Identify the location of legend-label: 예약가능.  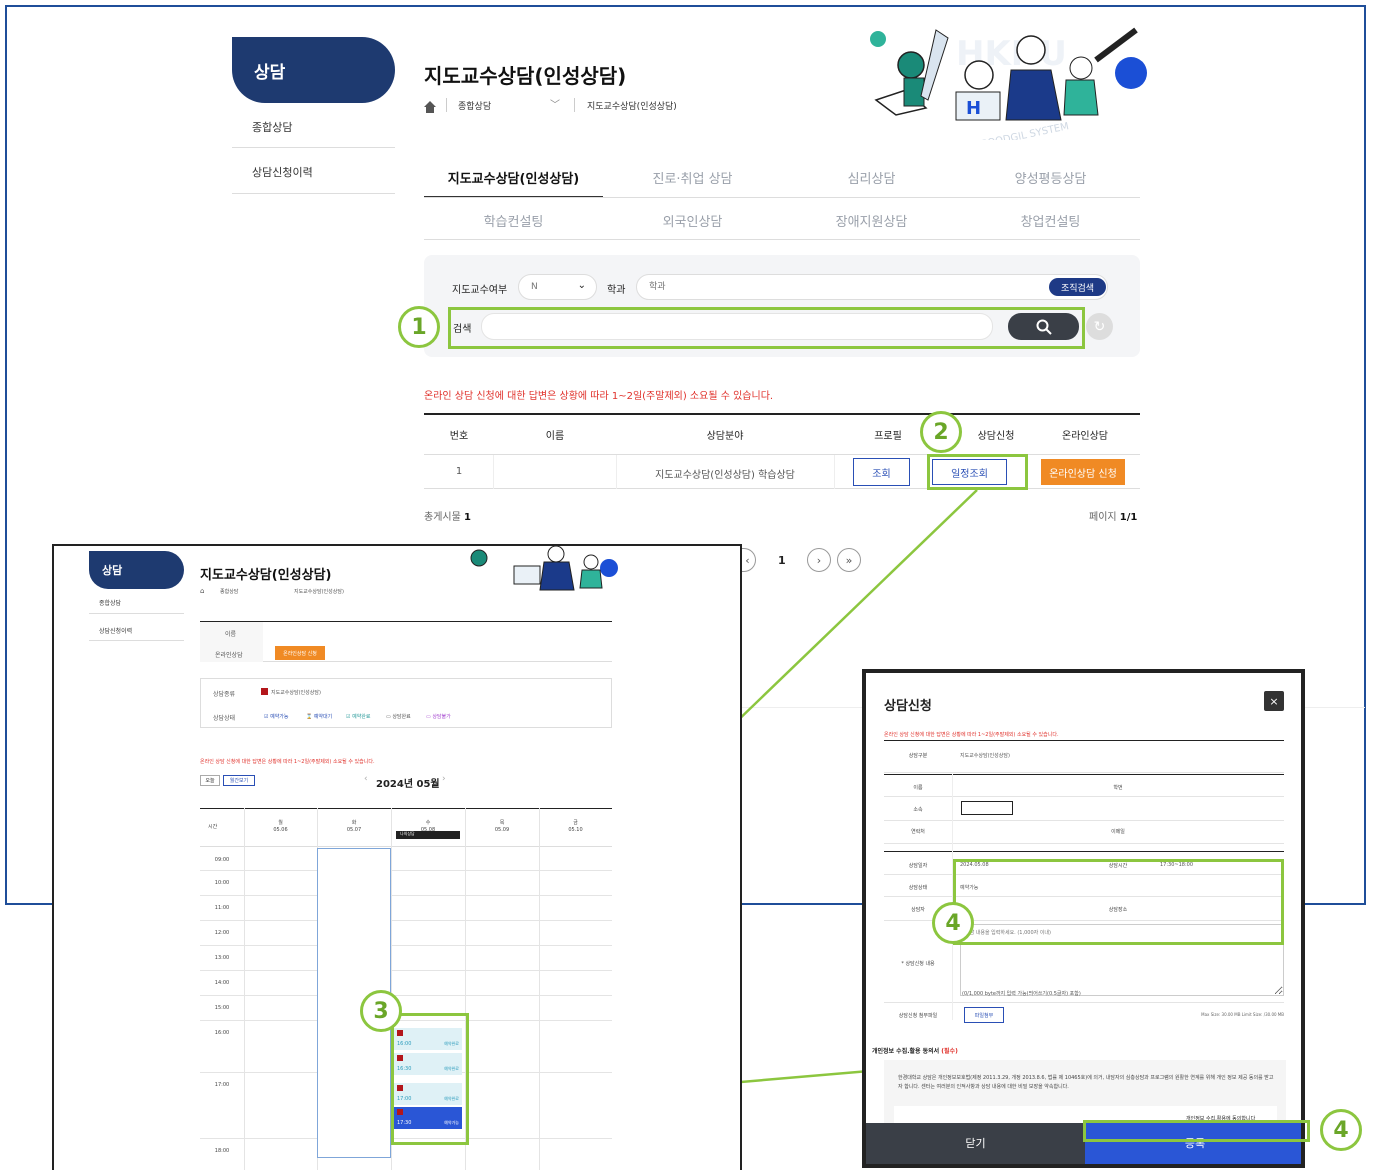
(279, 717).